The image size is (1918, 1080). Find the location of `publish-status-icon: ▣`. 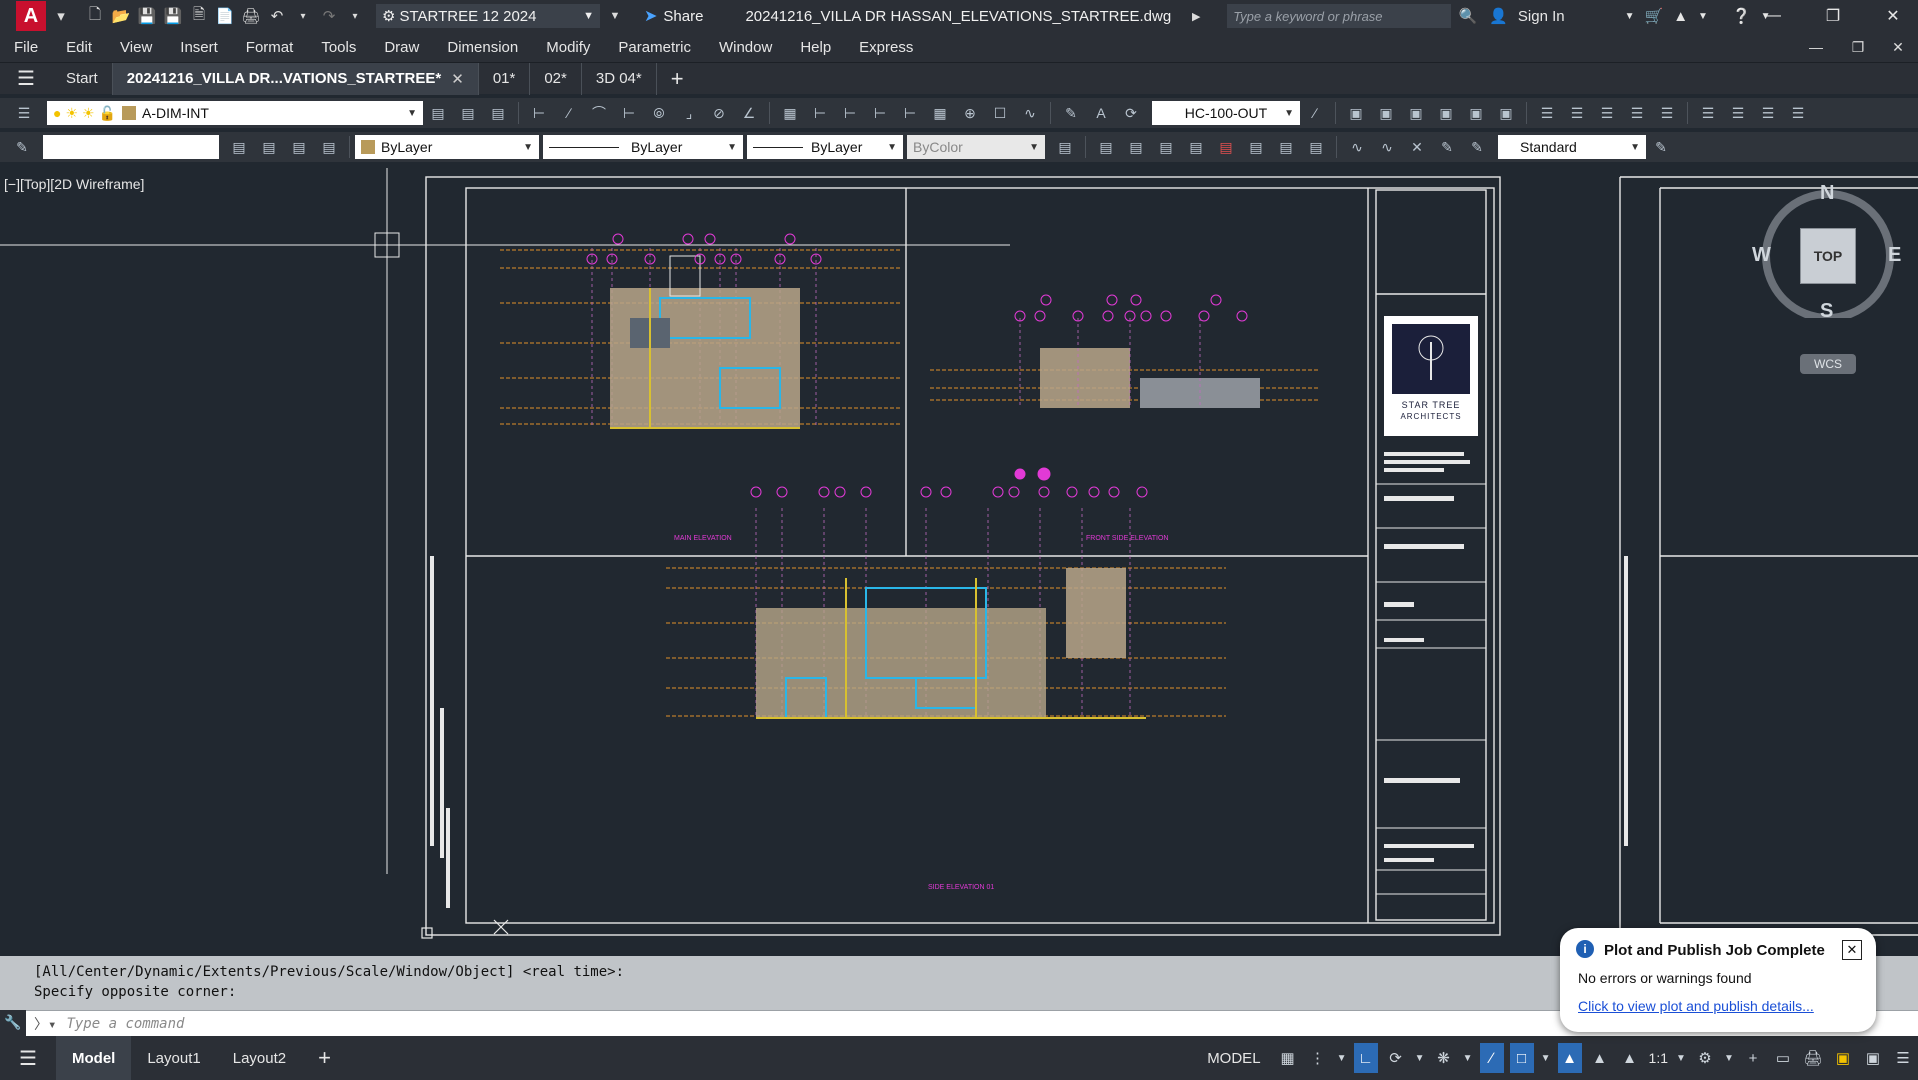

publish-status-icon: ▣ is located at coordinates (1843, 1058).